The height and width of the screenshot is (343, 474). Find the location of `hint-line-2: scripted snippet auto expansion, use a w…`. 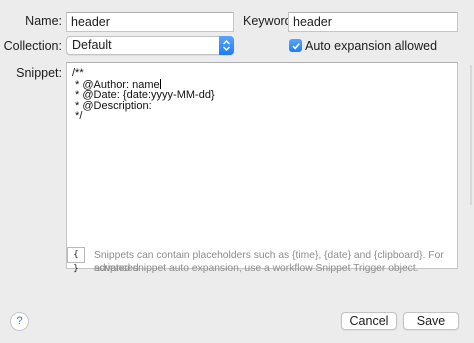

hint-line-2: scripted snippet auto expansion, use a w… is located at coordinates (256, 268).